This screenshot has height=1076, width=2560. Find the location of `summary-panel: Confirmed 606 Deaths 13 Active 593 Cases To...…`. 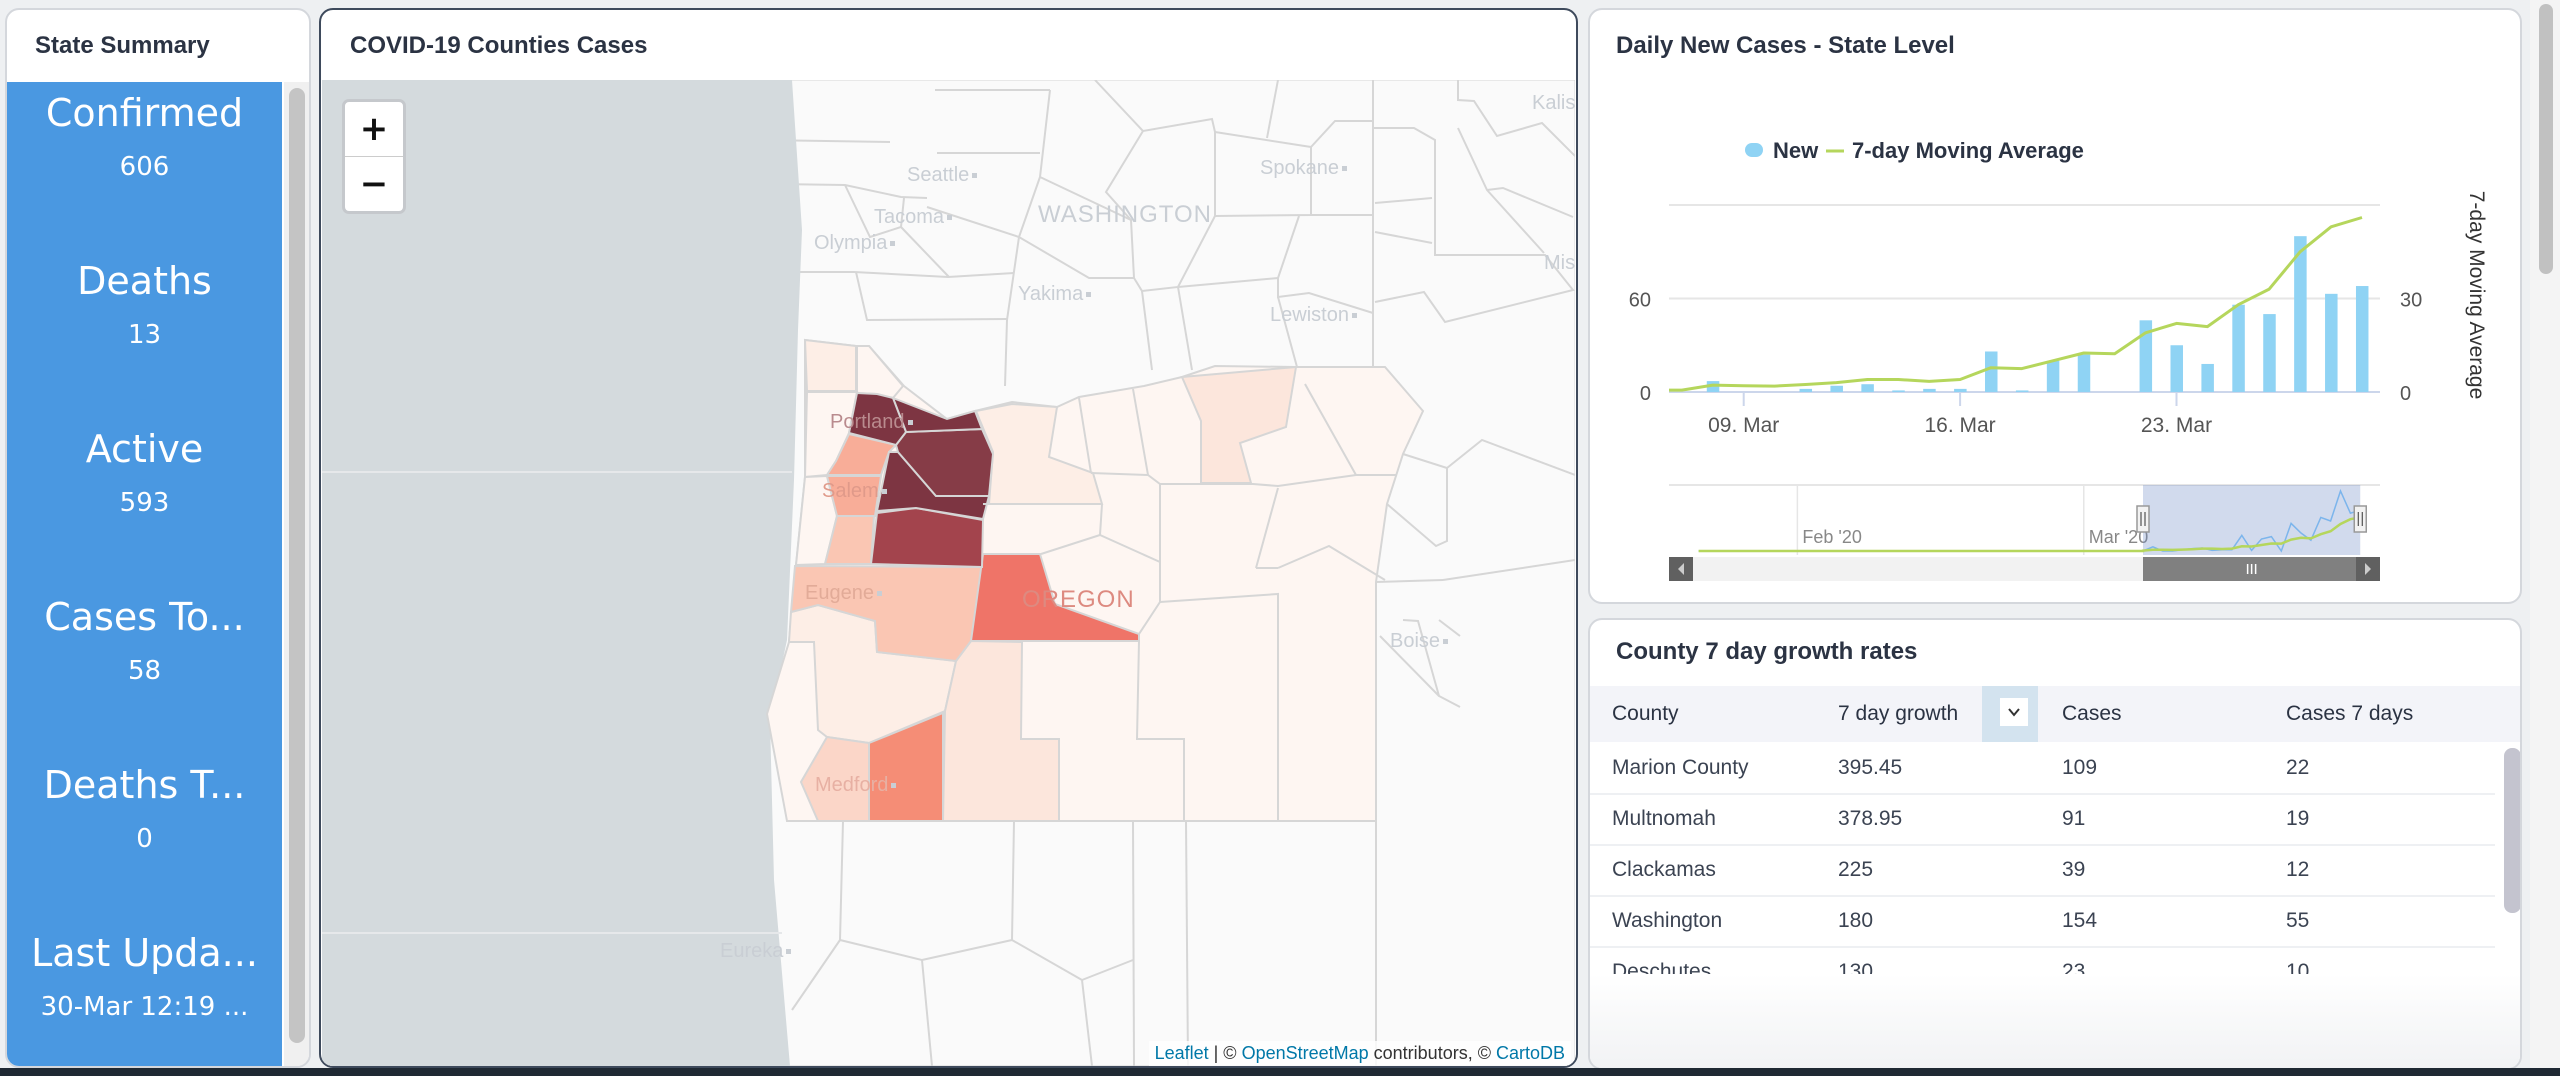

summary-panel: Confirmed 606 Deaths 13 Active 593 Cases To...… is located at coordinates (144, 574).